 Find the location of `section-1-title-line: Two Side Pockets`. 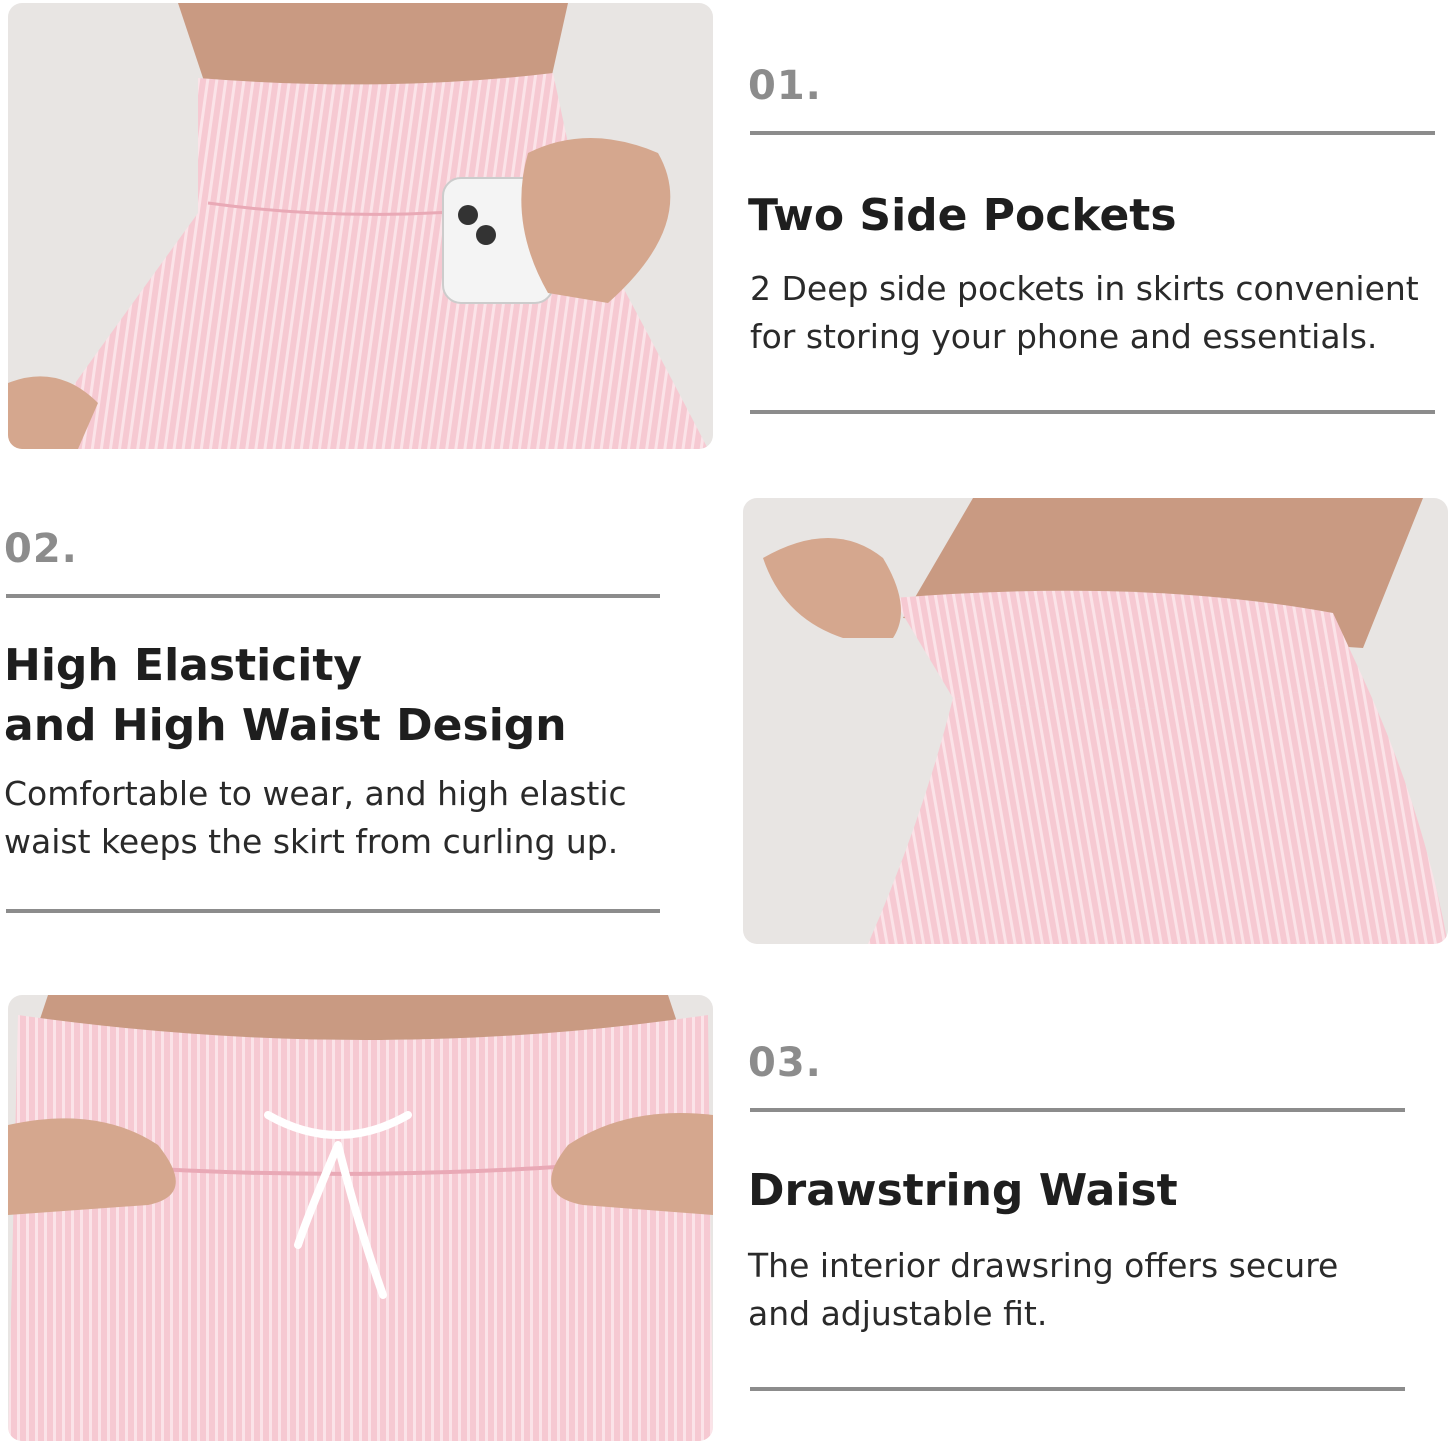

section-1-title-line: Two Side Pockets is located at coordinates (962, 215).